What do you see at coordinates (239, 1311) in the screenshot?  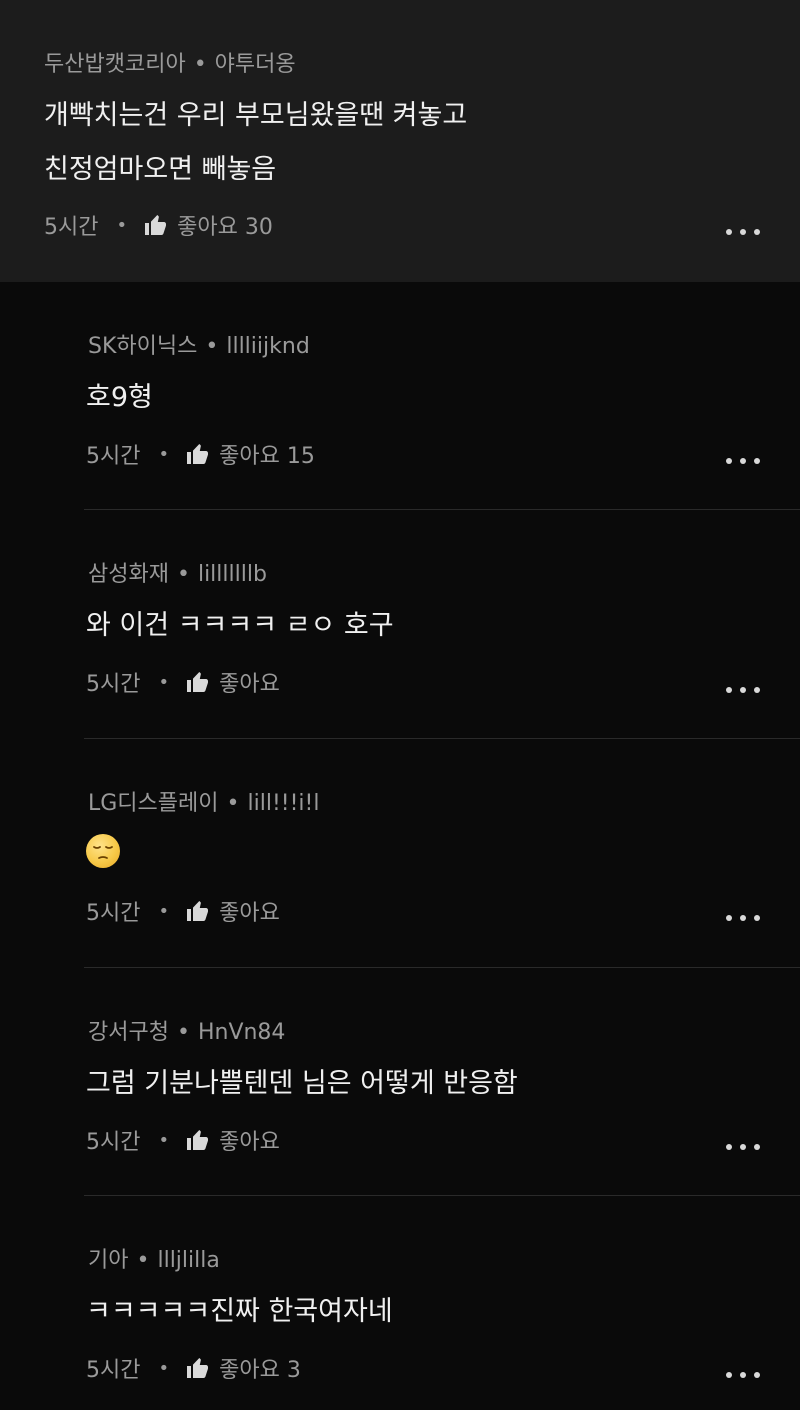 I see `comment-text: ㅋㅋㅋㅋㅋ진짜 한국여자네` at bounding box center [239, 1311].